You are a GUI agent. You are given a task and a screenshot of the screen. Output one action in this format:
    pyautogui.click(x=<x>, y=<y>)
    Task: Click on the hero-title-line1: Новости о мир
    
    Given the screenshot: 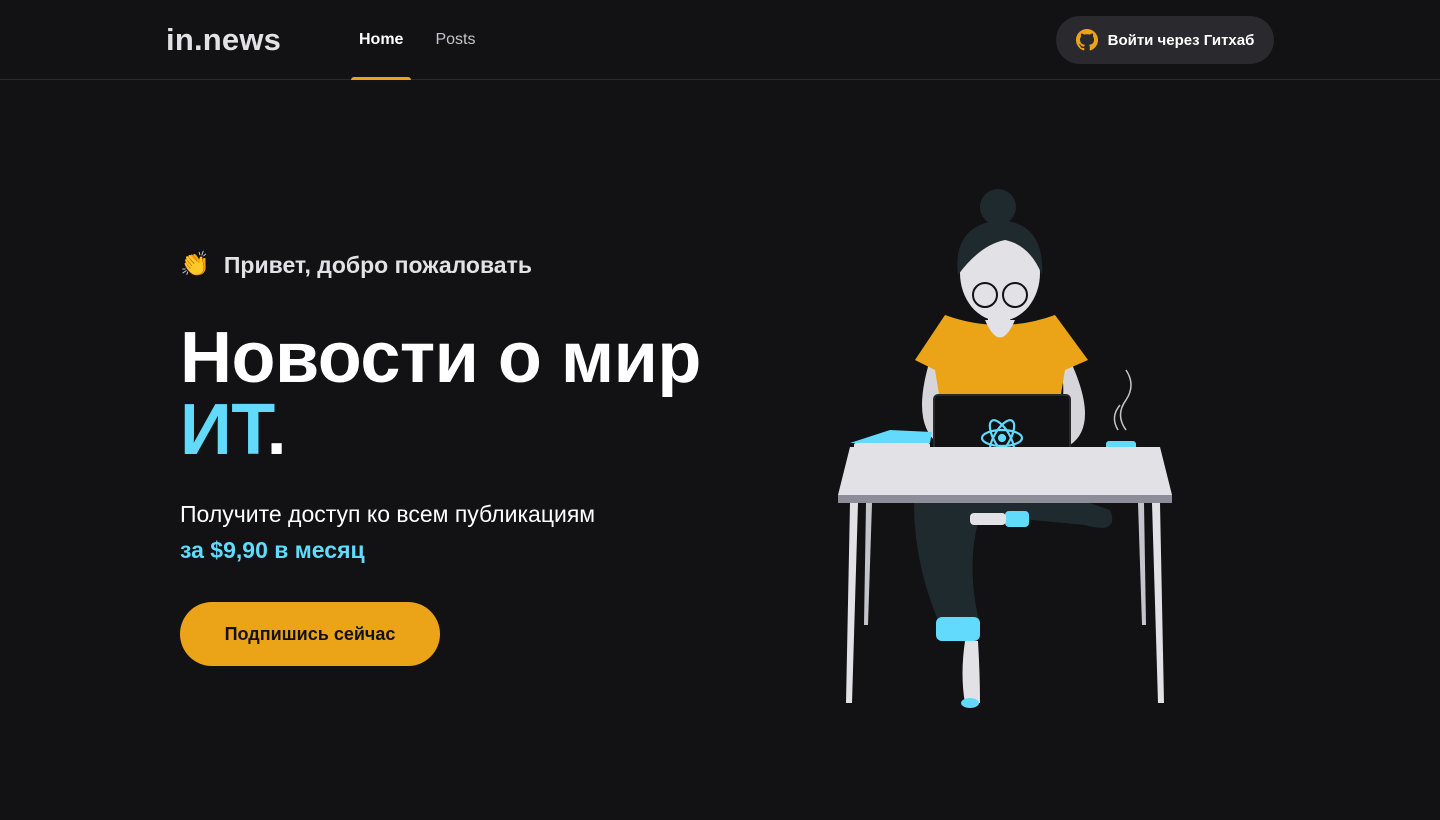 What is the action you would take?
    pyautogui.click(x=440, y=358)
    